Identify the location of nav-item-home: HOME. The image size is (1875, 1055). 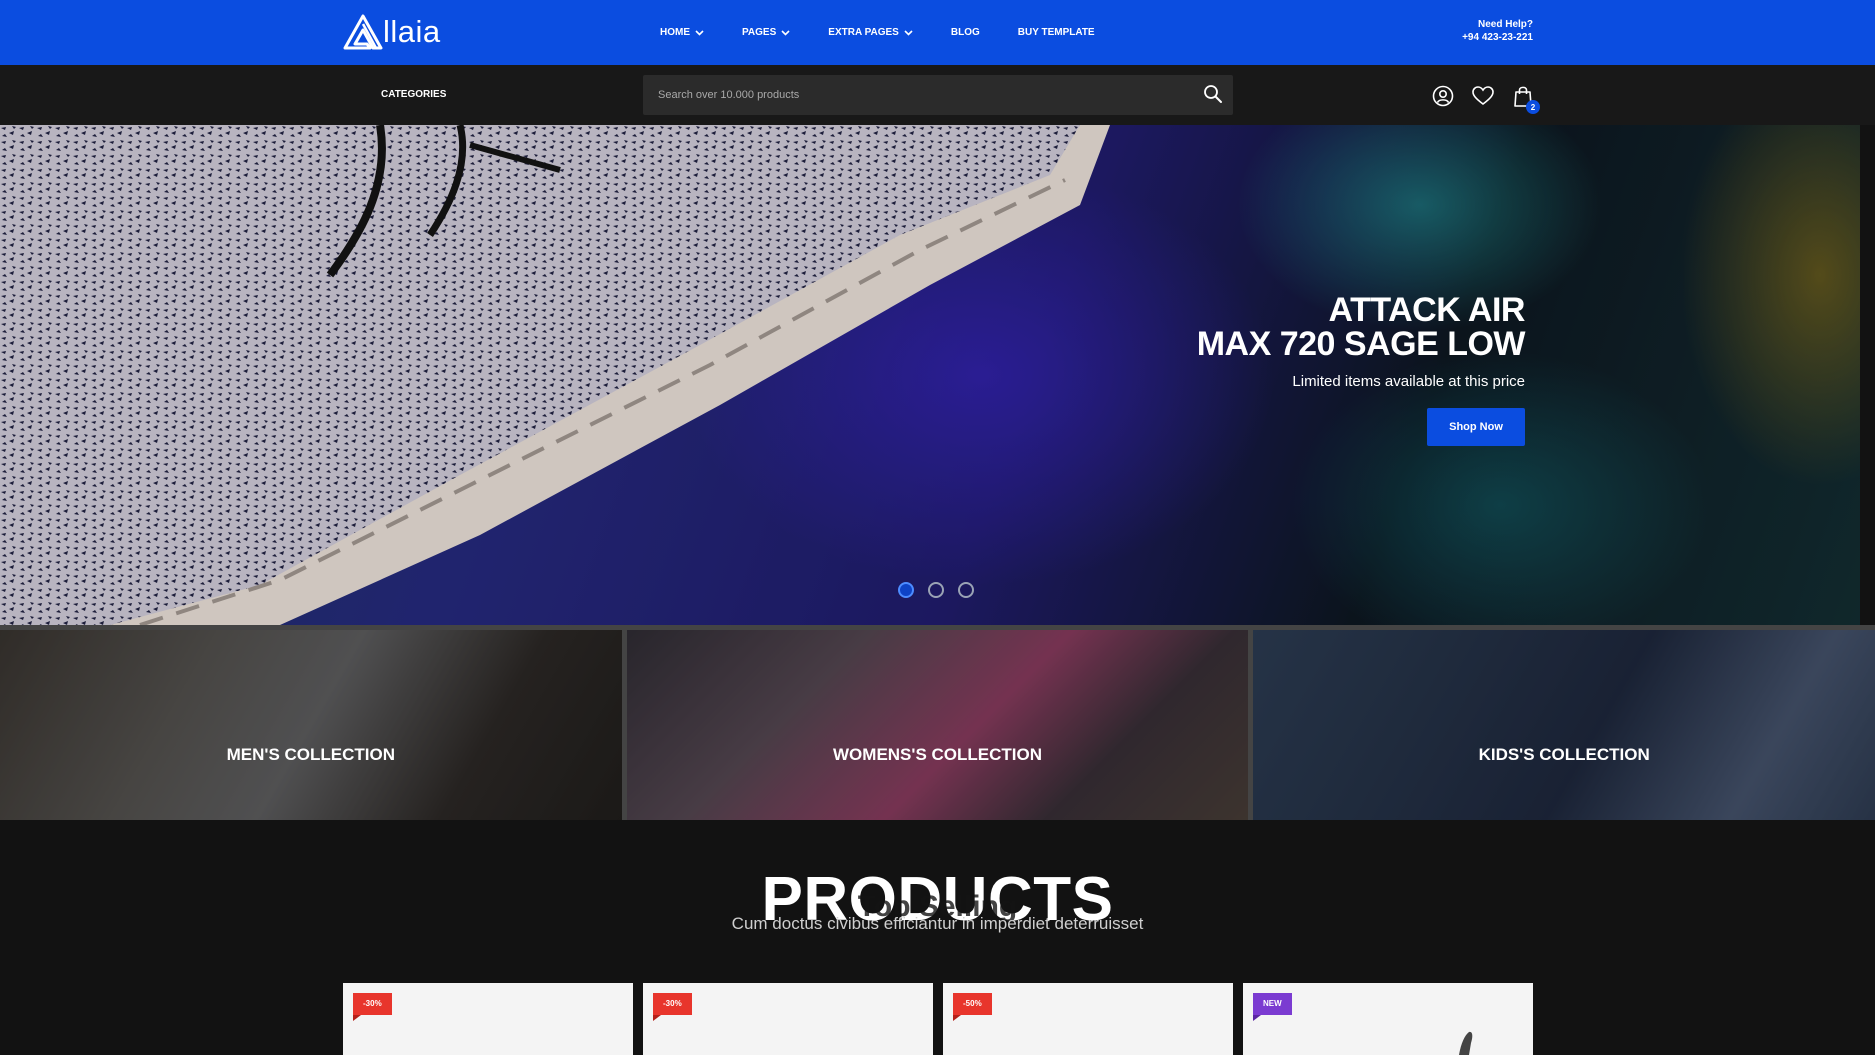
(682, 32).